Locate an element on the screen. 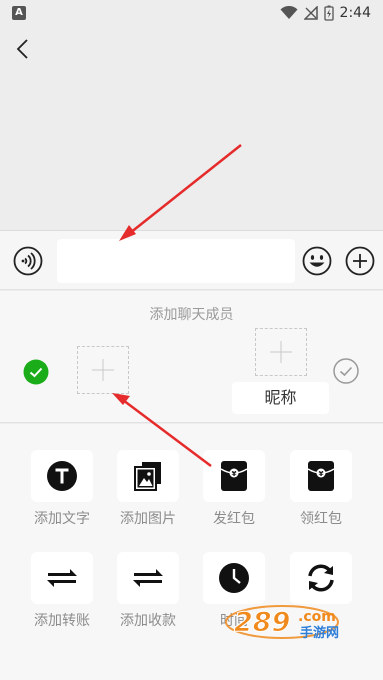 The width and height of the screenshot is (383, 680). refresh-icon is located at coordinates (321, 578).